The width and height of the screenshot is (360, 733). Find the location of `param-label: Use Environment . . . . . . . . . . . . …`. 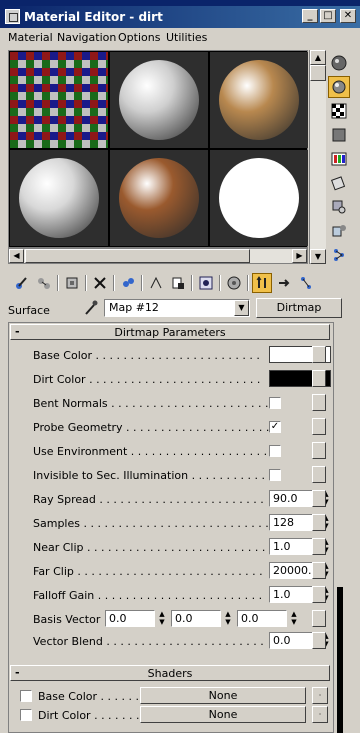

param-label: Use Environment . . . . . . . . . . . . … is located at coordinates (150, 451).